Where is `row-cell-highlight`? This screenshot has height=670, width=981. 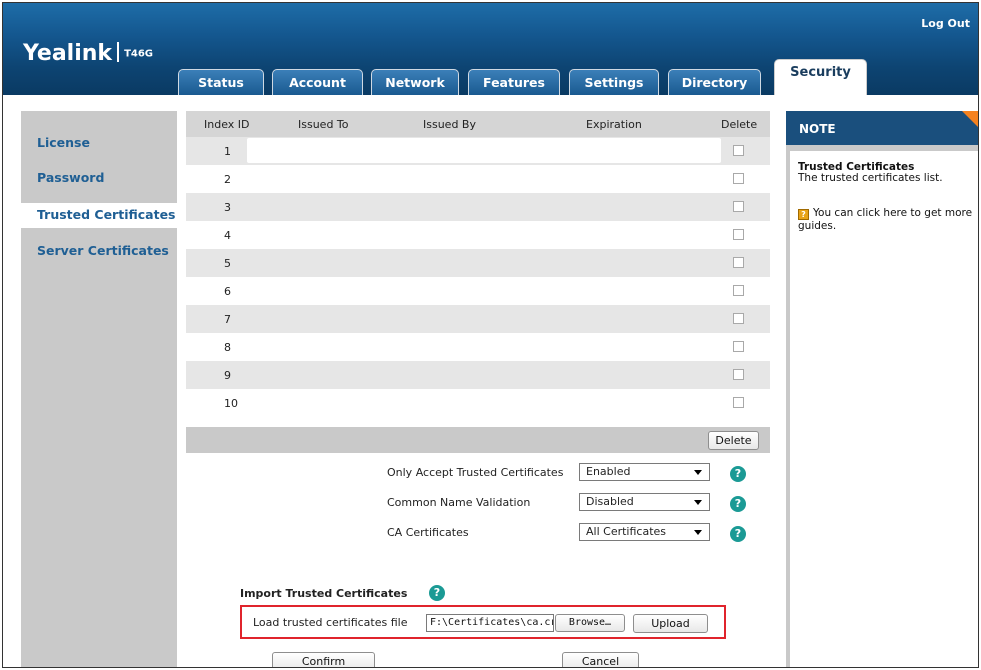 row-cell-highlight is located at coordinates (484, 150).